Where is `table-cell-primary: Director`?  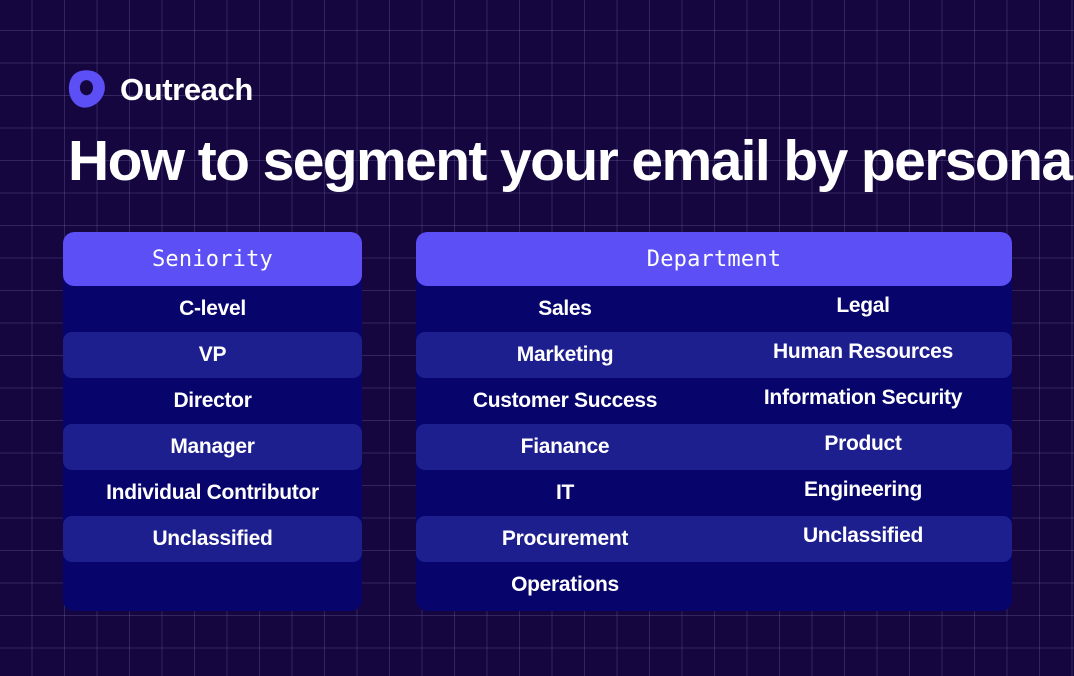
table-cell-primary: Director is located at coordinates (212, 400).